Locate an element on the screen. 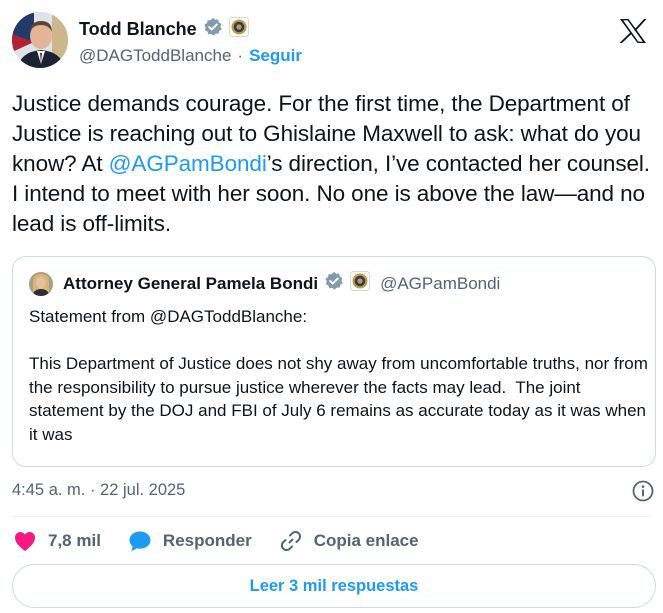 The height and width of the screenshot is (613, 663). tweet-header: Todd Blanche @DAGToddBlanche · Seguir is located at coordinates (331, 42).